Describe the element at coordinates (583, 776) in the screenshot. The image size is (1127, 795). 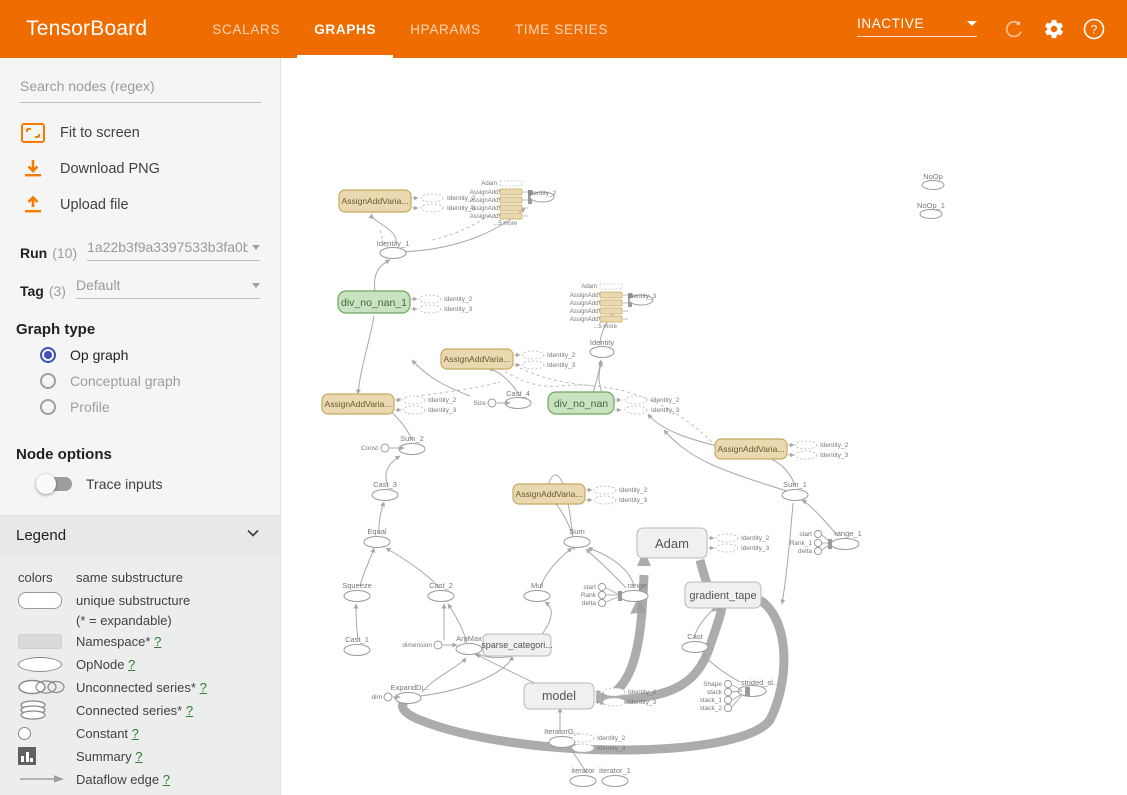
I see `graph-node-iterator: iterator` at that location.